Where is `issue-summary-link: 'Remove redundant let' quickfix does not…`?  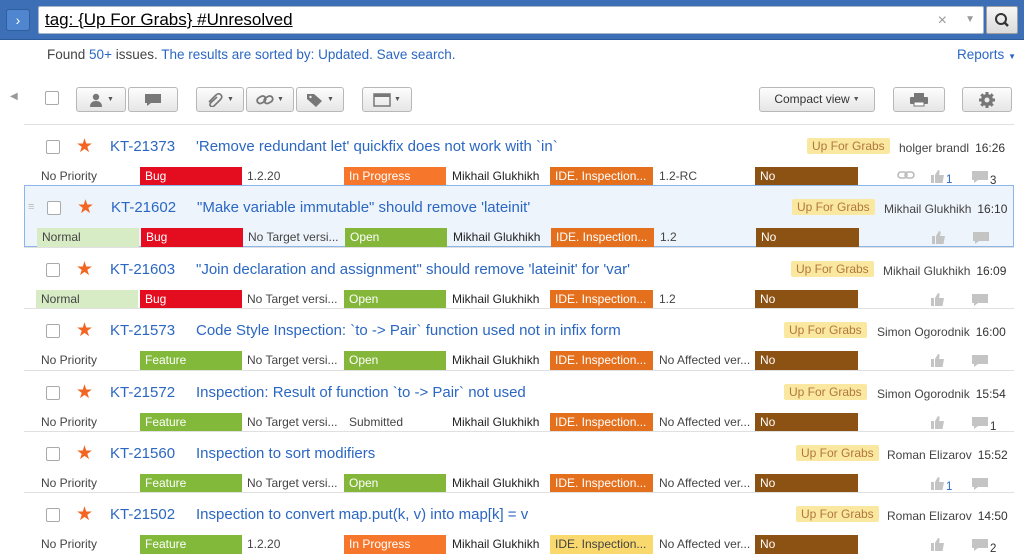
issue-summary-link: 'Remove redundant let' quickfix does not… is located at coordinates (377, 146).